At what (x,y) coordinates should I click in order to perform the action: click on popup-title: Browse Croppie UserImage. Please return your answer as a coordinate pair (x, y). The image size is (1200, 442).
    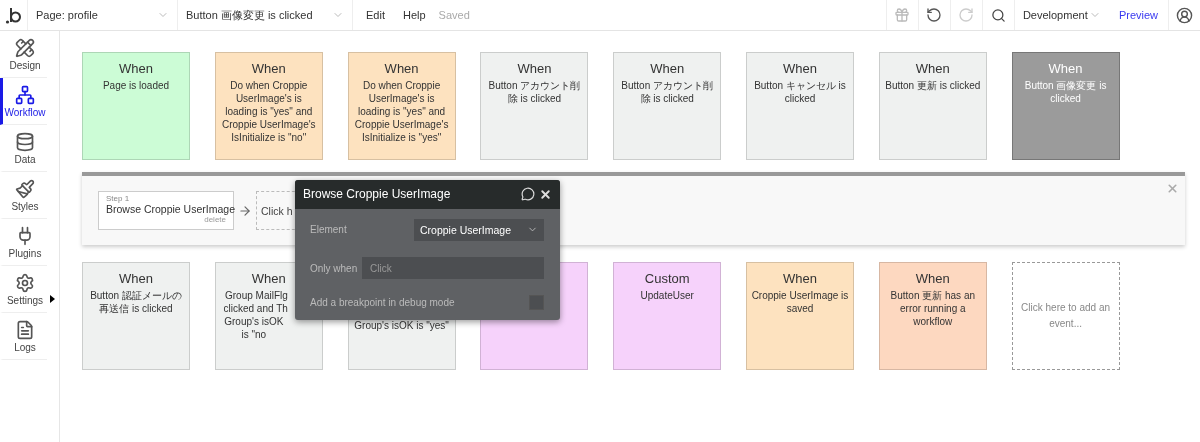
    Looking at the image, I should click on (377, 194).